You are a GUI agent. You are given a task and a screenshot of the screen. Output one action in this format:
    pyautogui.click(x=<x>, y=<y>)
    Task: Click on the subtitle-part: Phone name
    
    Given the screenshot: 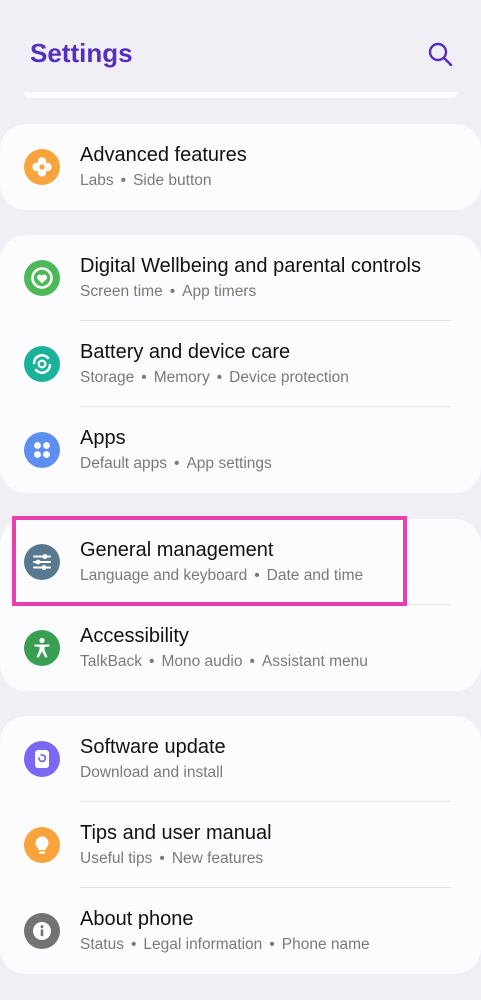 What is the action you would take?
    pyautogui.click(x=325, y=944)
    